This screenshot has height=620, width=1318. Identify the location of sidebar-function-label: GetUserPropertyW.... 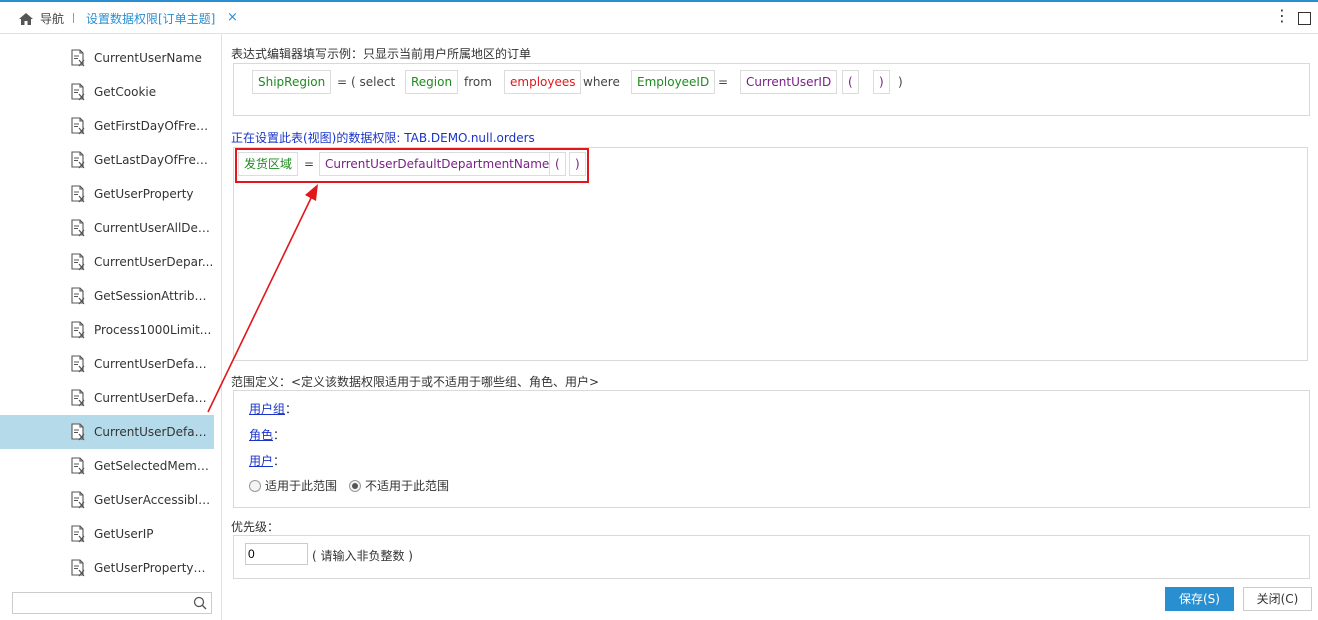
(154, 568).